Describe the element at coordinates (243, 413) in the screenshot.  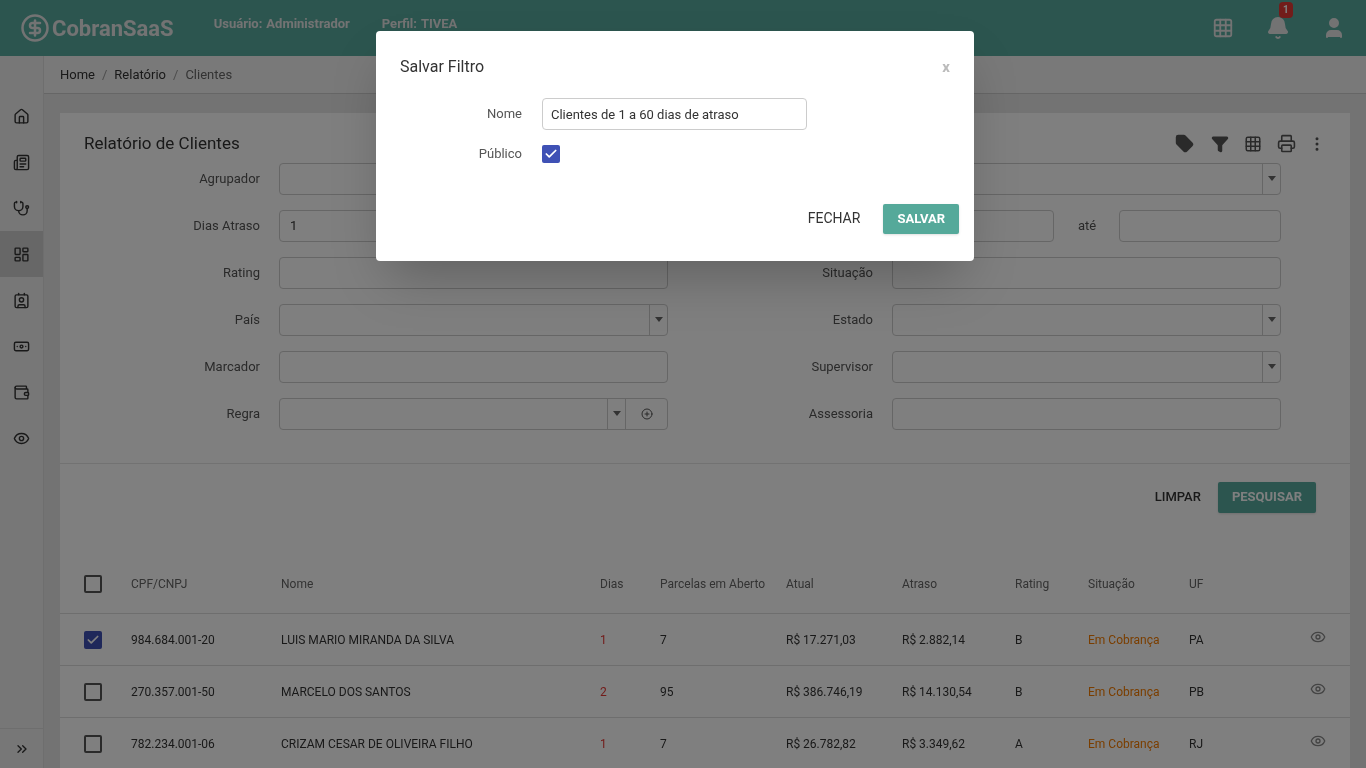
I see `field-label: Regra` at that location.